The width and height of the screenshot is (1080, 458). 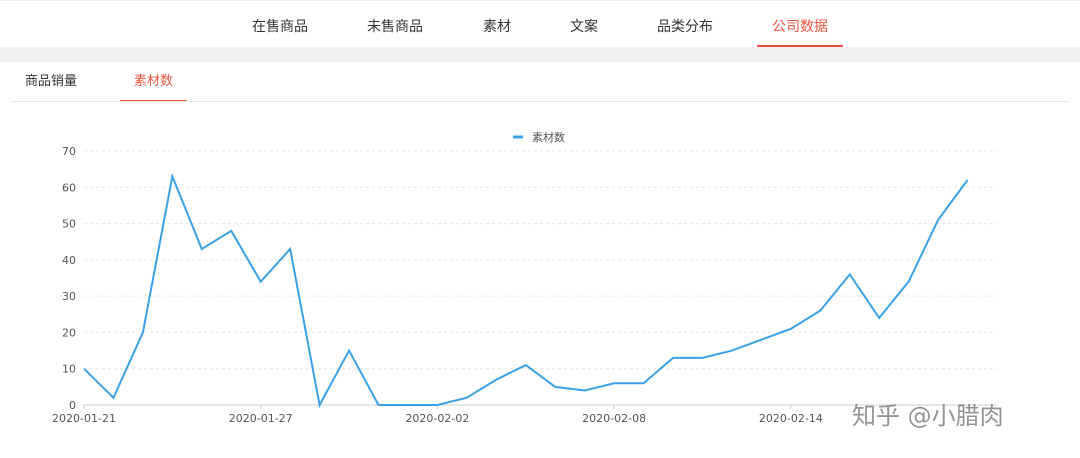 What do you see at coordinates (69, 296) in the screenshot?
I see `y-tick-label: 30` at bounding box center [69, 296].